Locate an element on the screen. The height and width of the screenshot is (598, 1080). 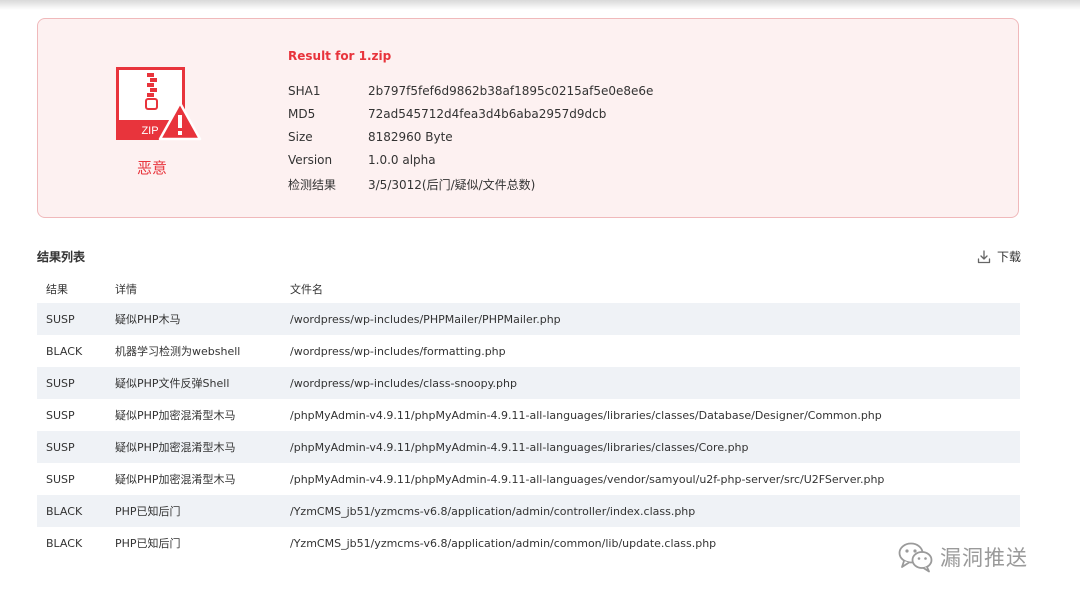
wechat-icon is located at coordinates (915, 557).